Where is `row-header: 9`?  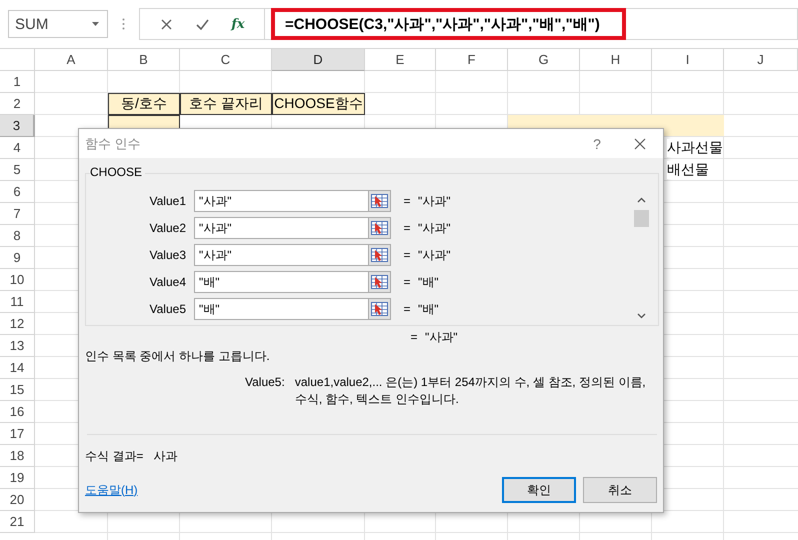 row-header: 9 is located at coordinates (17, 258).